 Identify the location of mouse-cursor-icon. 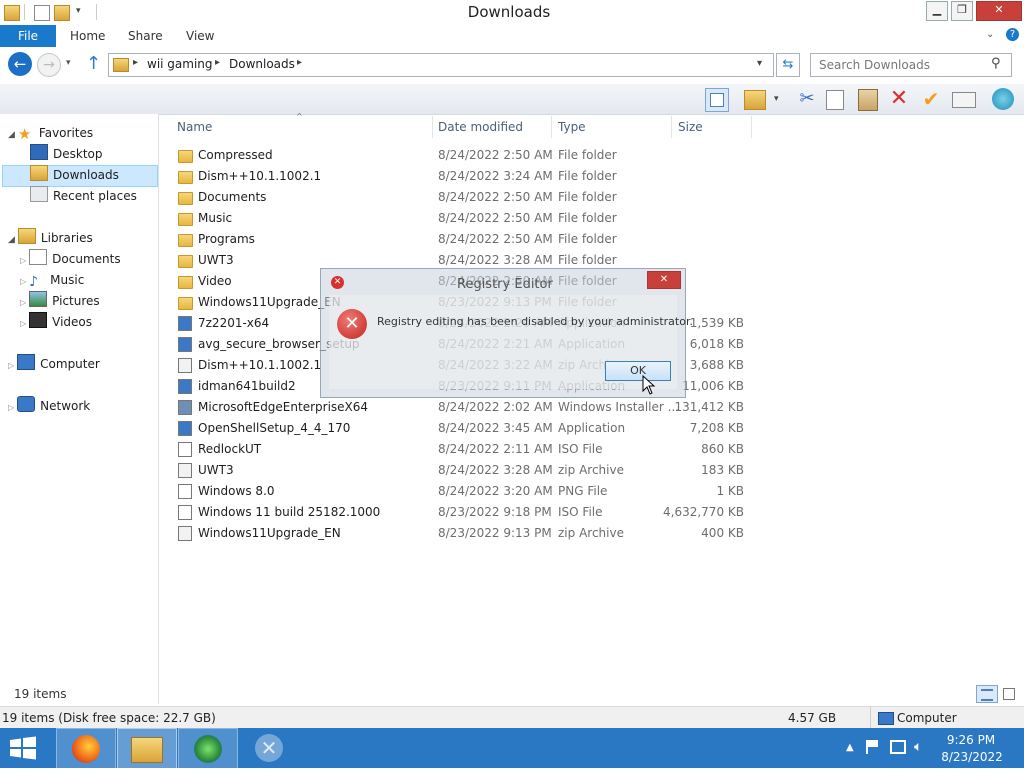
(649, 385).